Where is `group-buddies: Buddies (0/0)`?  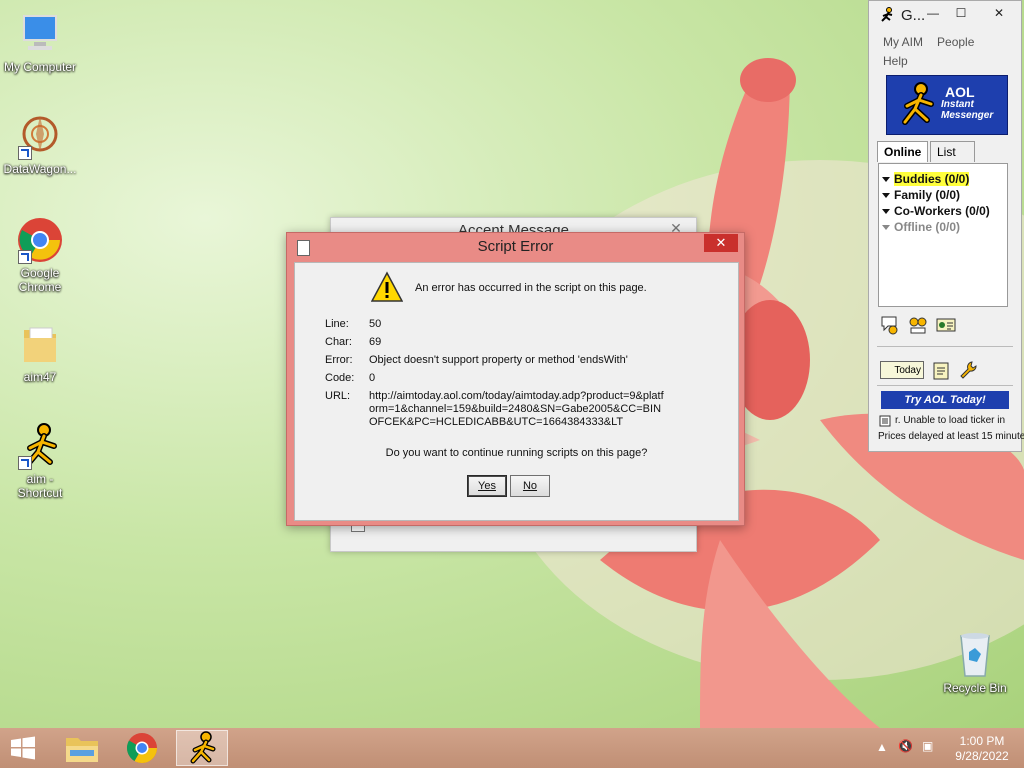 group-buddies: Buddies (0/0) is located at coordinates (943, 180).